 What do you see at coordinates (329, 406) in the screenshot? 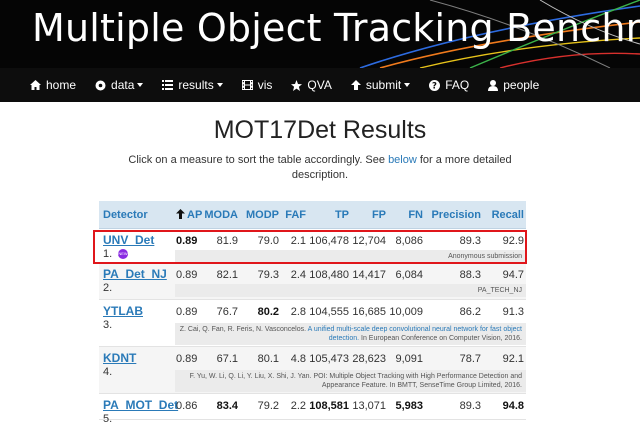
I see `cell-tp: 108,581` at bounding box center [329, 406].